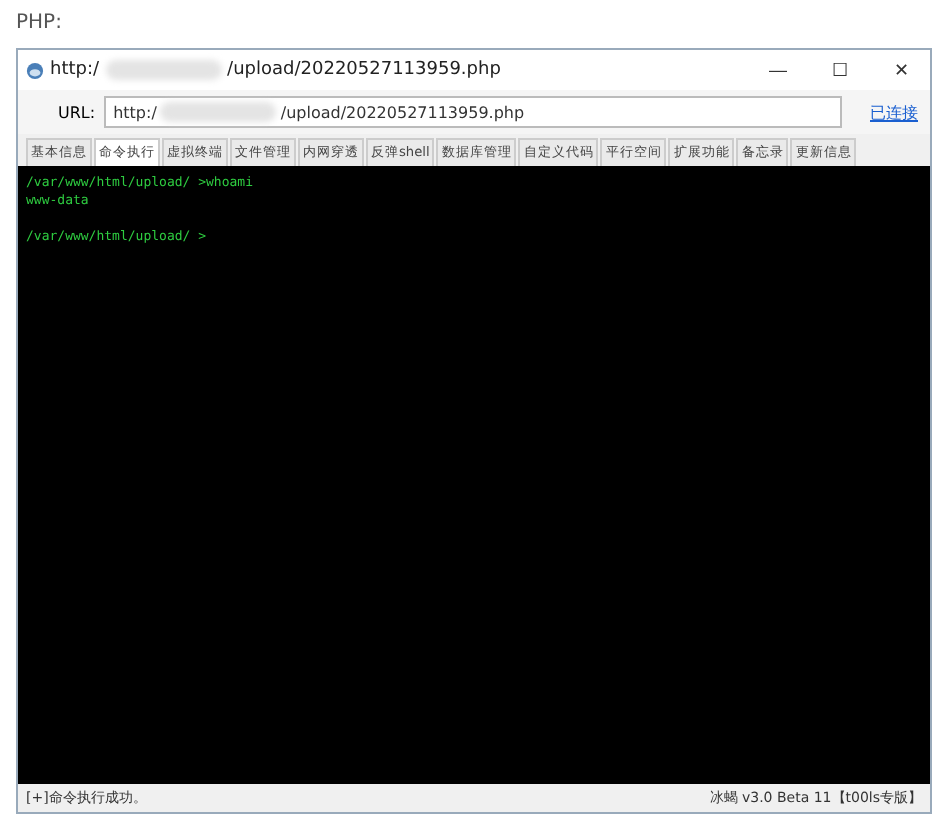 This screenshot has height=820, width=948. What do you see at coordinates (364, 70) in the screenshot?
I see `window-title: /upload/20220527113959.php` at bounding box center [364, 70].